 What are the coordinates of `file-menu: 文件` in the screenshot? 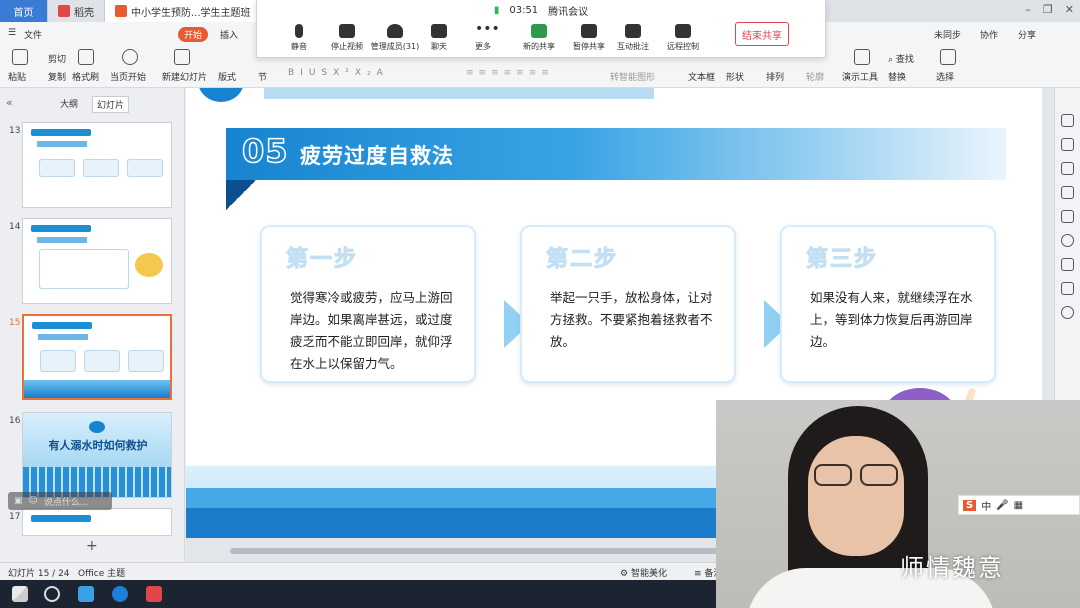 It's located at (33, 34).